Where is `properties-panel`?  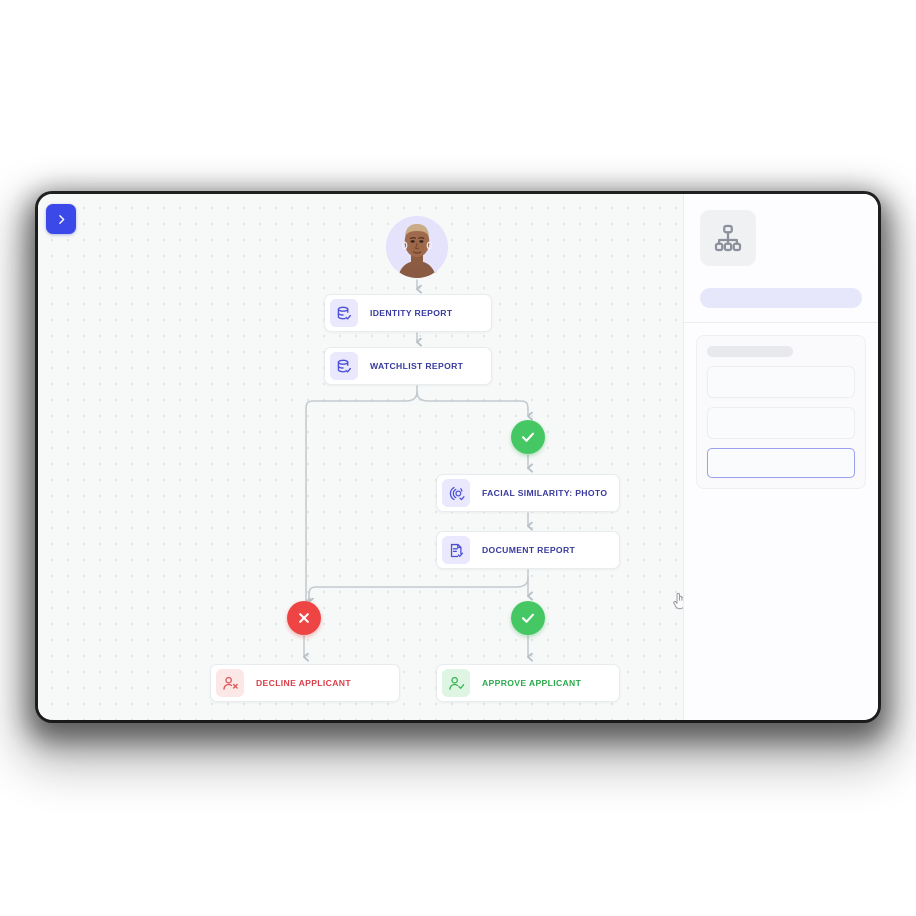 properties-panel is located at coordinates (780, 457).